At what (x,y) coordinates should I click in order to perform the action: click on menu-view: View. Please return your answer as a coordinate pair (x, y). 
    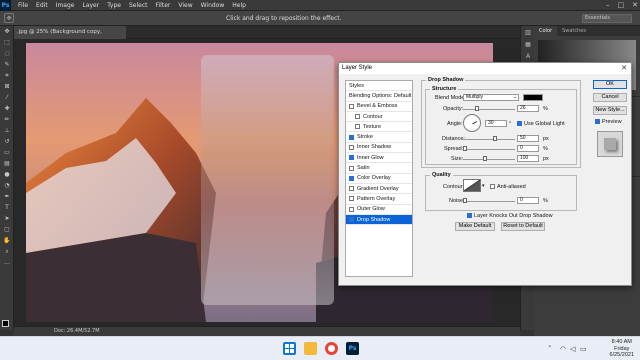
    Looking at the image, I should click on (185, 5).